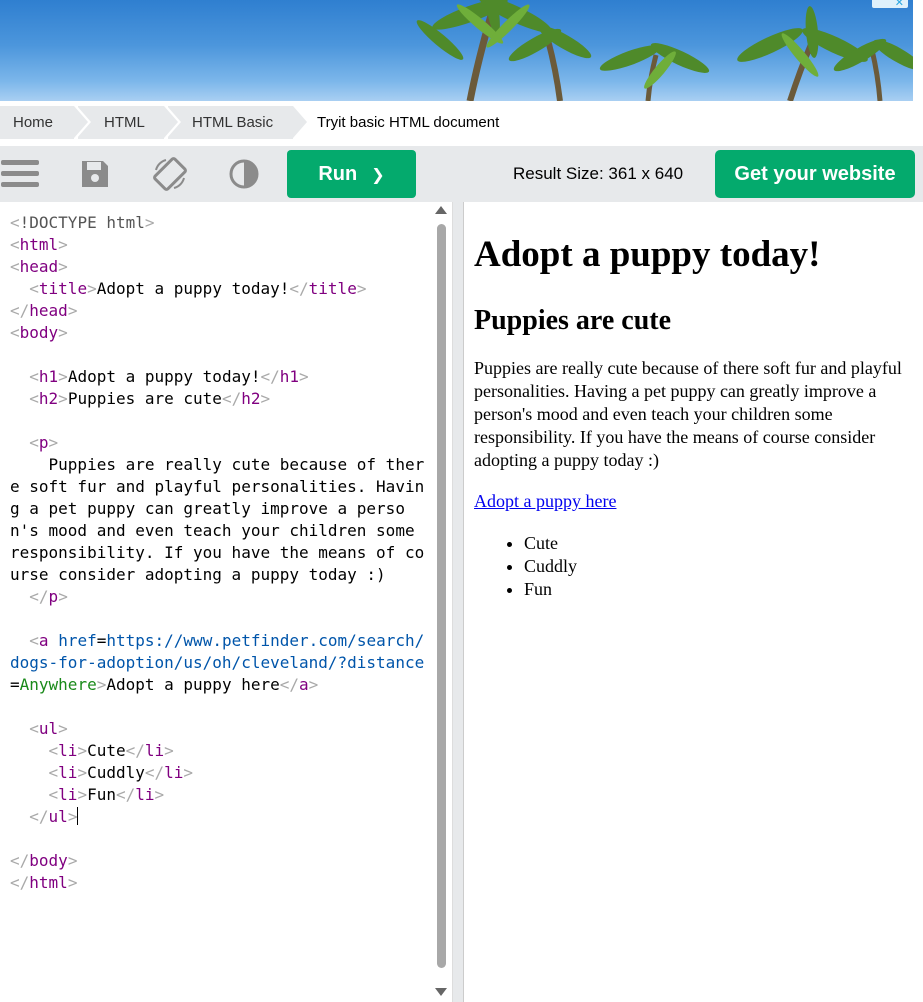 The image size is (923, 1002). I want to click on breadcrumb-current: Tryit basic HTML document, so click(408, 122).